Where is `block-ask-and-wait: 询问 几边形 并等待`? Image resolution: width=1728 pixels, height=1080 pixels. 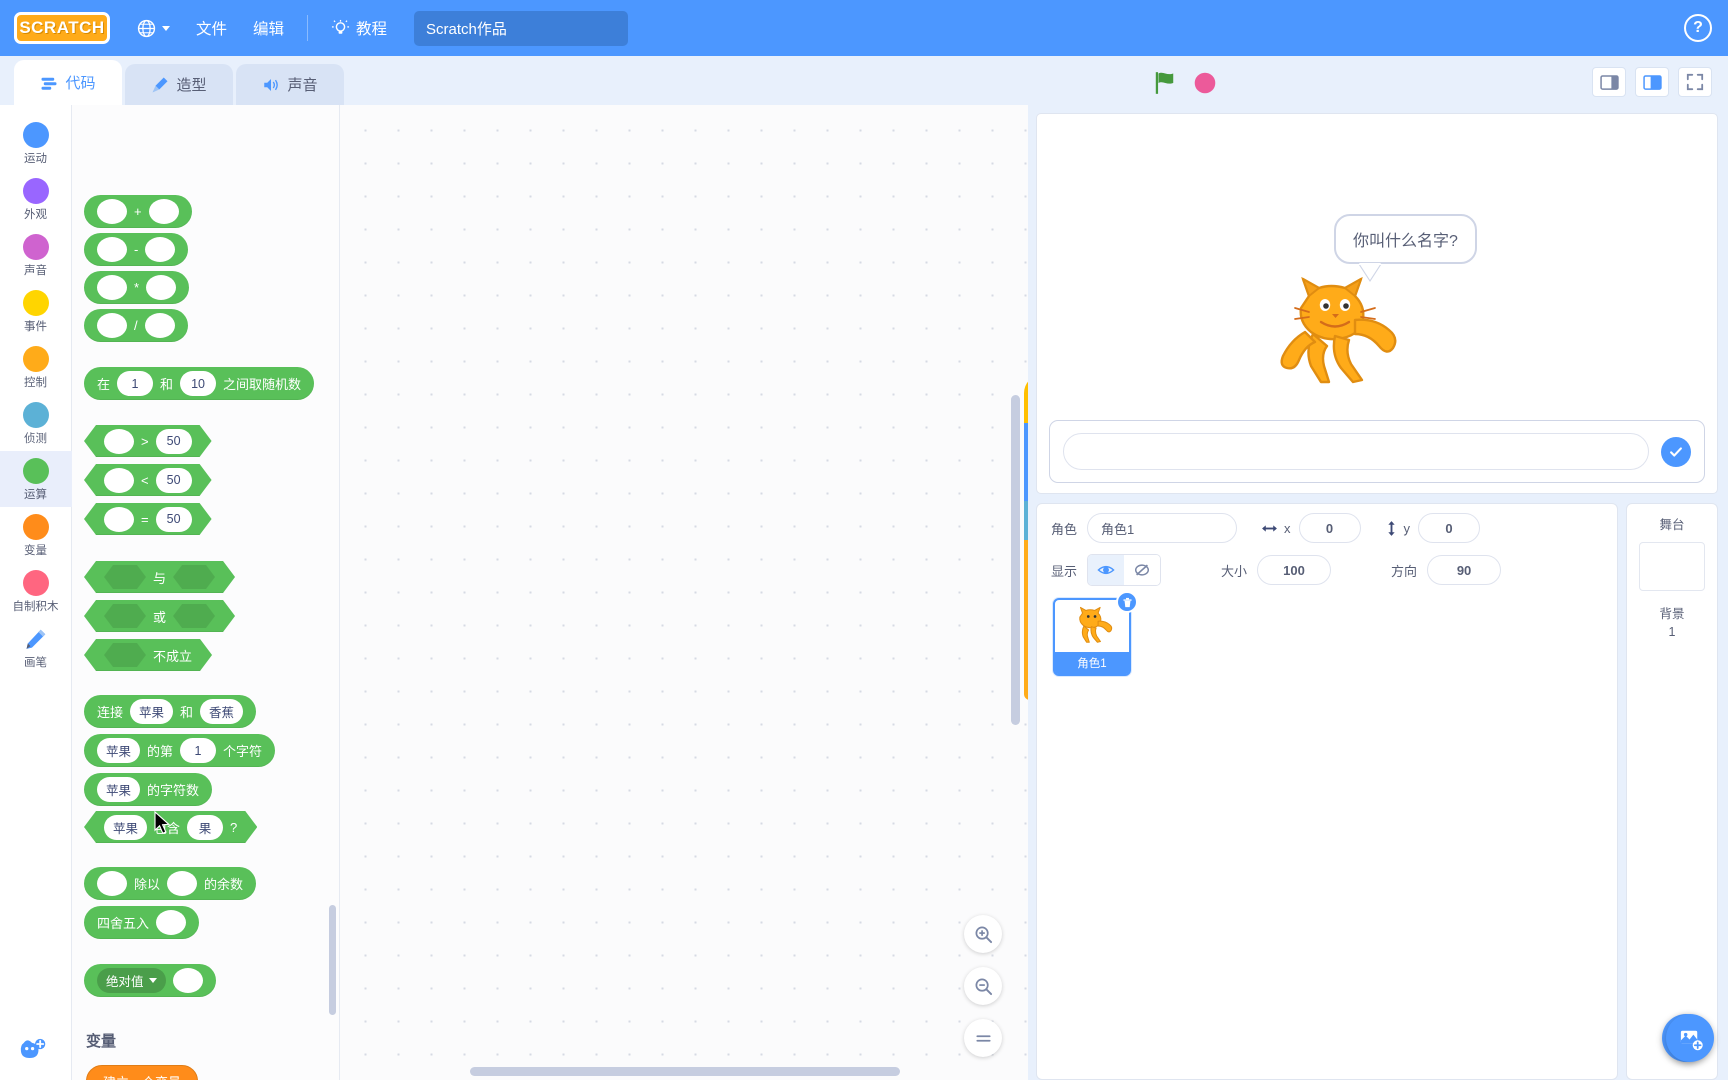 block-ask-and-wait: 询问 几边形 并等待 is located at coordinates (1026, 521).